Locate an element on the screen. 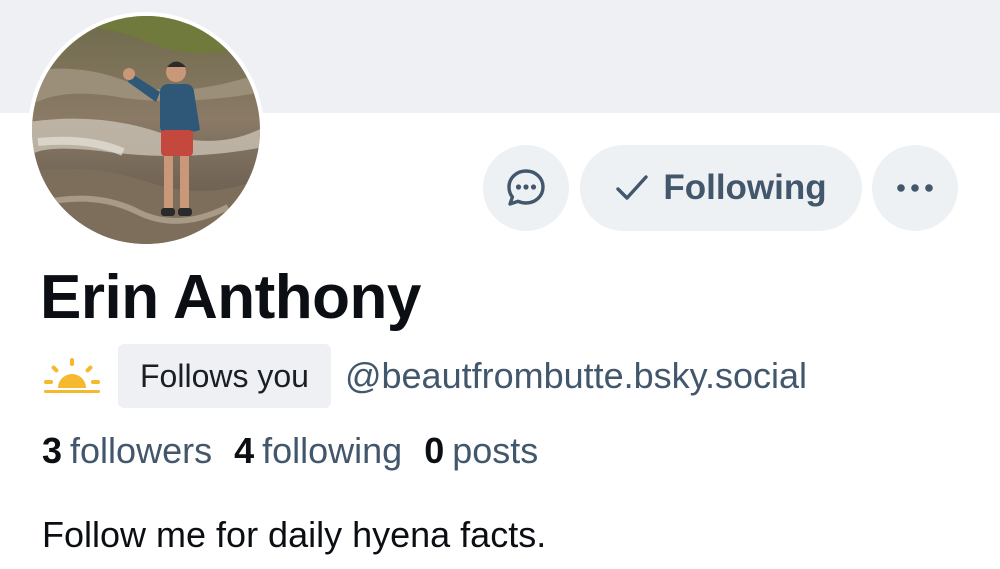  posts-label: posts is located at coordinates (495, 450).